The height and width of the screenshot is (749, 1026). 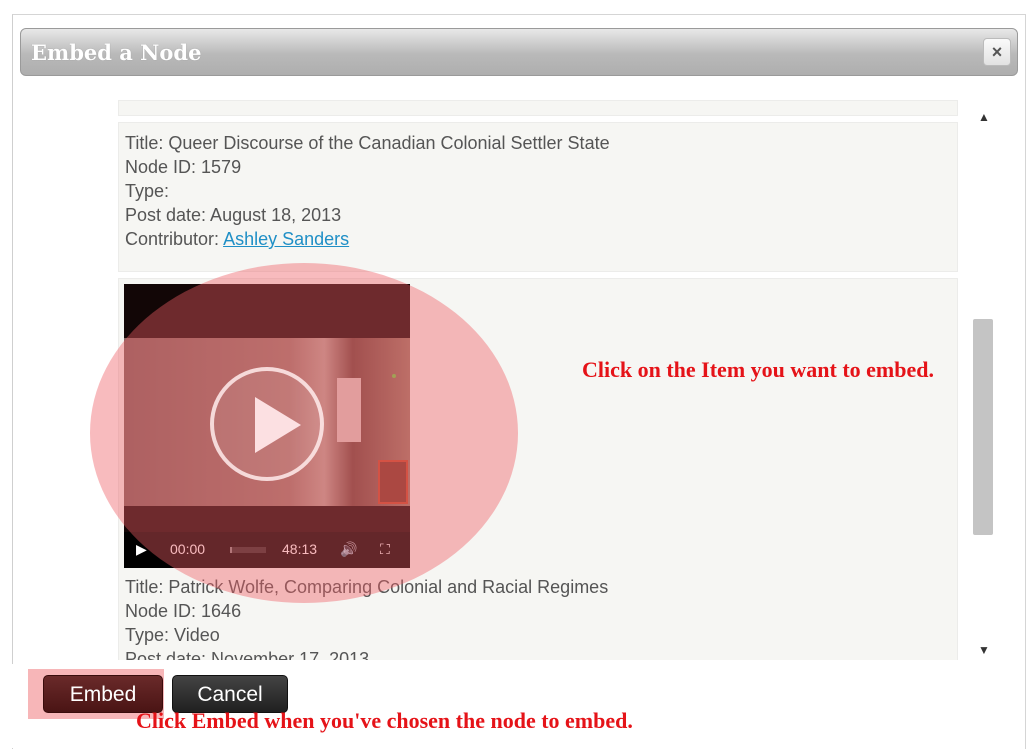 I want to click on volume-icon: 🔊, so click(x=348, y=549).